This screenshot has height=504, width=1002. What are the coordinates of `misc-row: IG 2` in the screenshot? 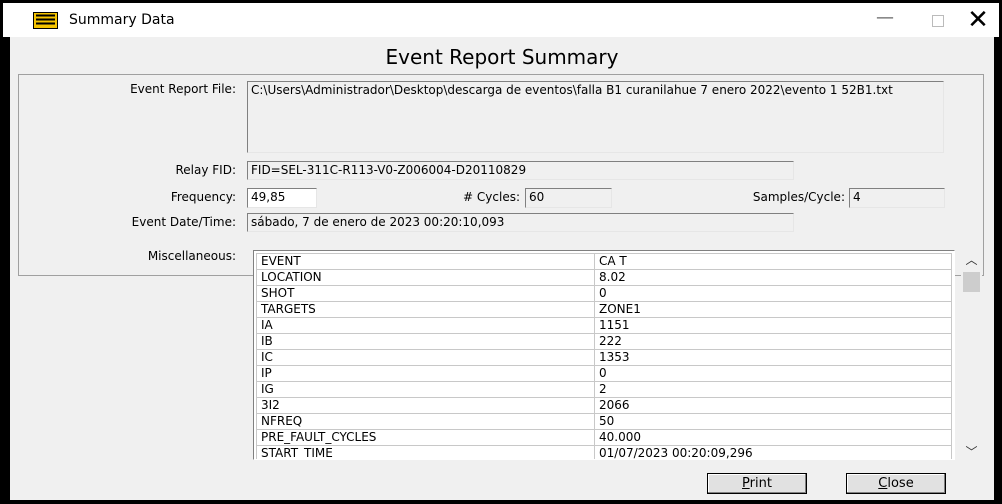 It's located at (604, 389).